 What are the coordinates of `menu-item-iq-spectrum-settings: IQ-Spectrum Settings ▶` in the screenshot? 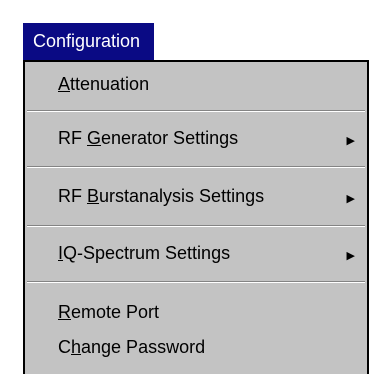 It's located at (196, 257).